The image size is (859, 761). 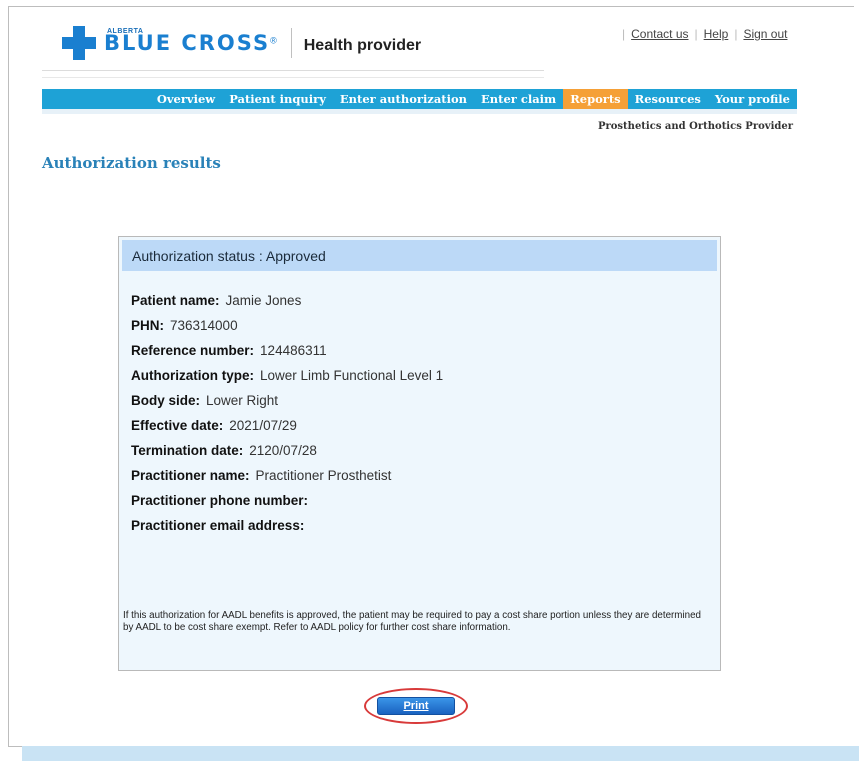 I want to click on field-value: 124486311, so click(x=293, y=350).